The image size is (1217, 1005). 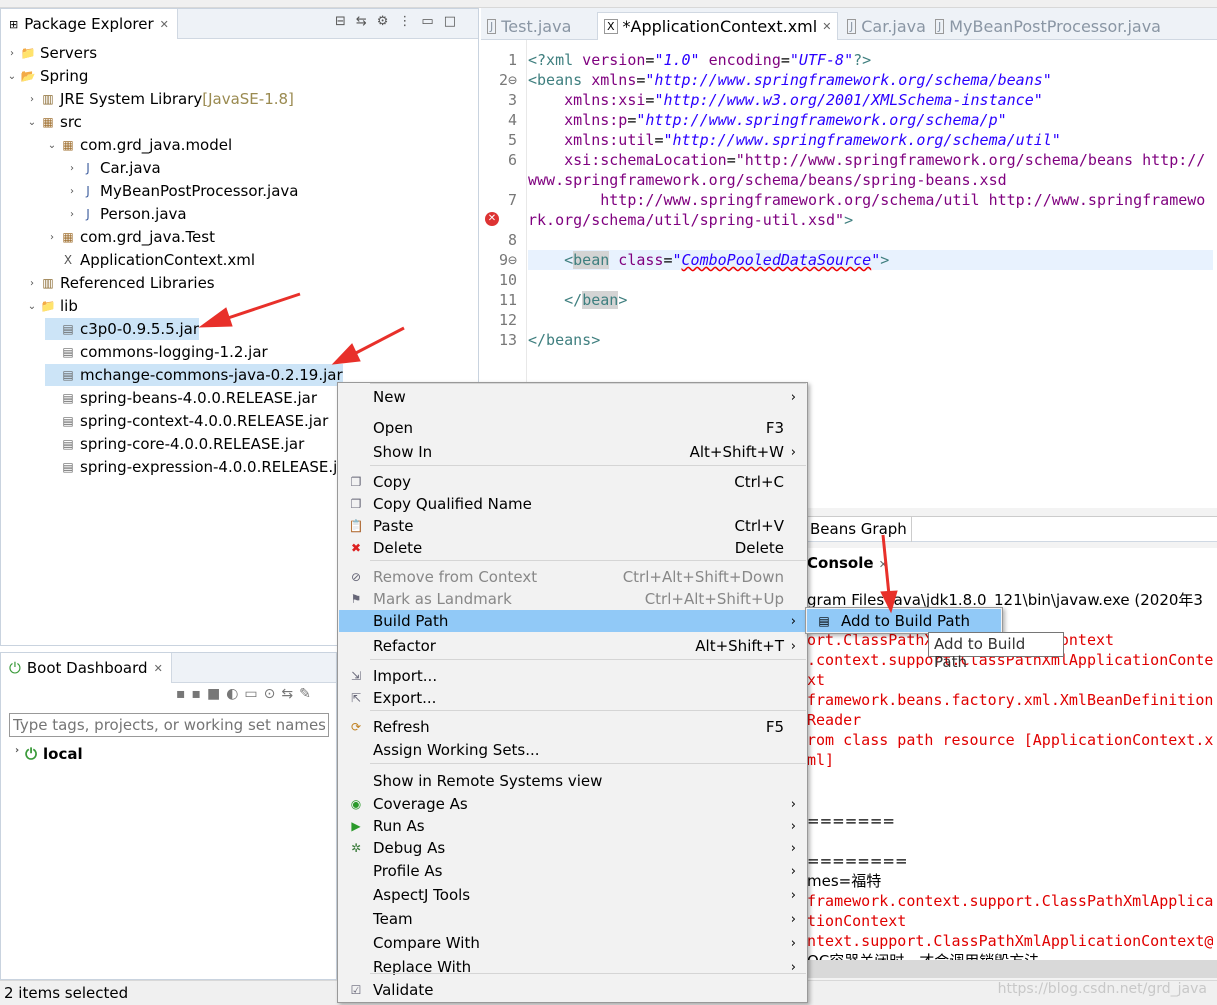 I want to click on tree-item: ▤ spring-beans-4.0.0.RELEASE.jar, so click(x=181, y=398).